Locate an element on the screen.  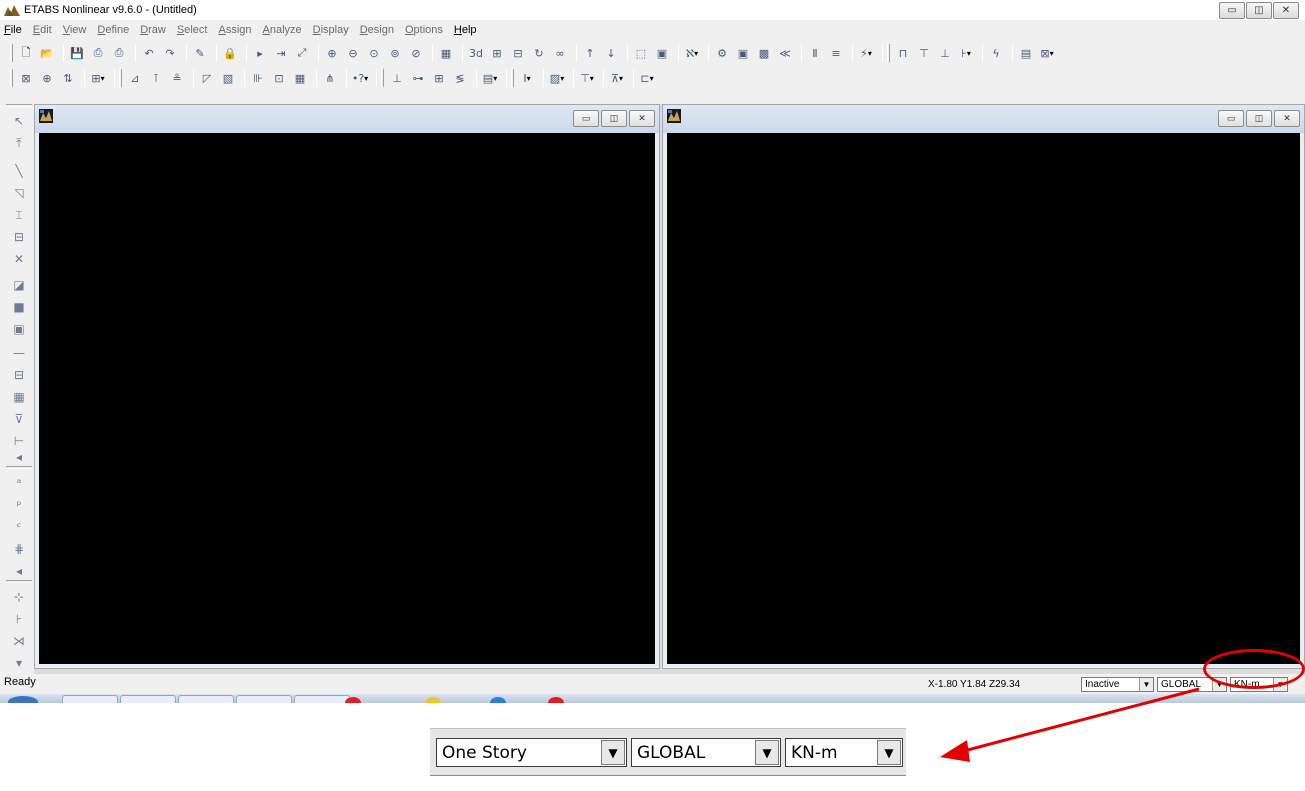
select-all-objects-icon: ᵃ is located at coordinates (19, 483).